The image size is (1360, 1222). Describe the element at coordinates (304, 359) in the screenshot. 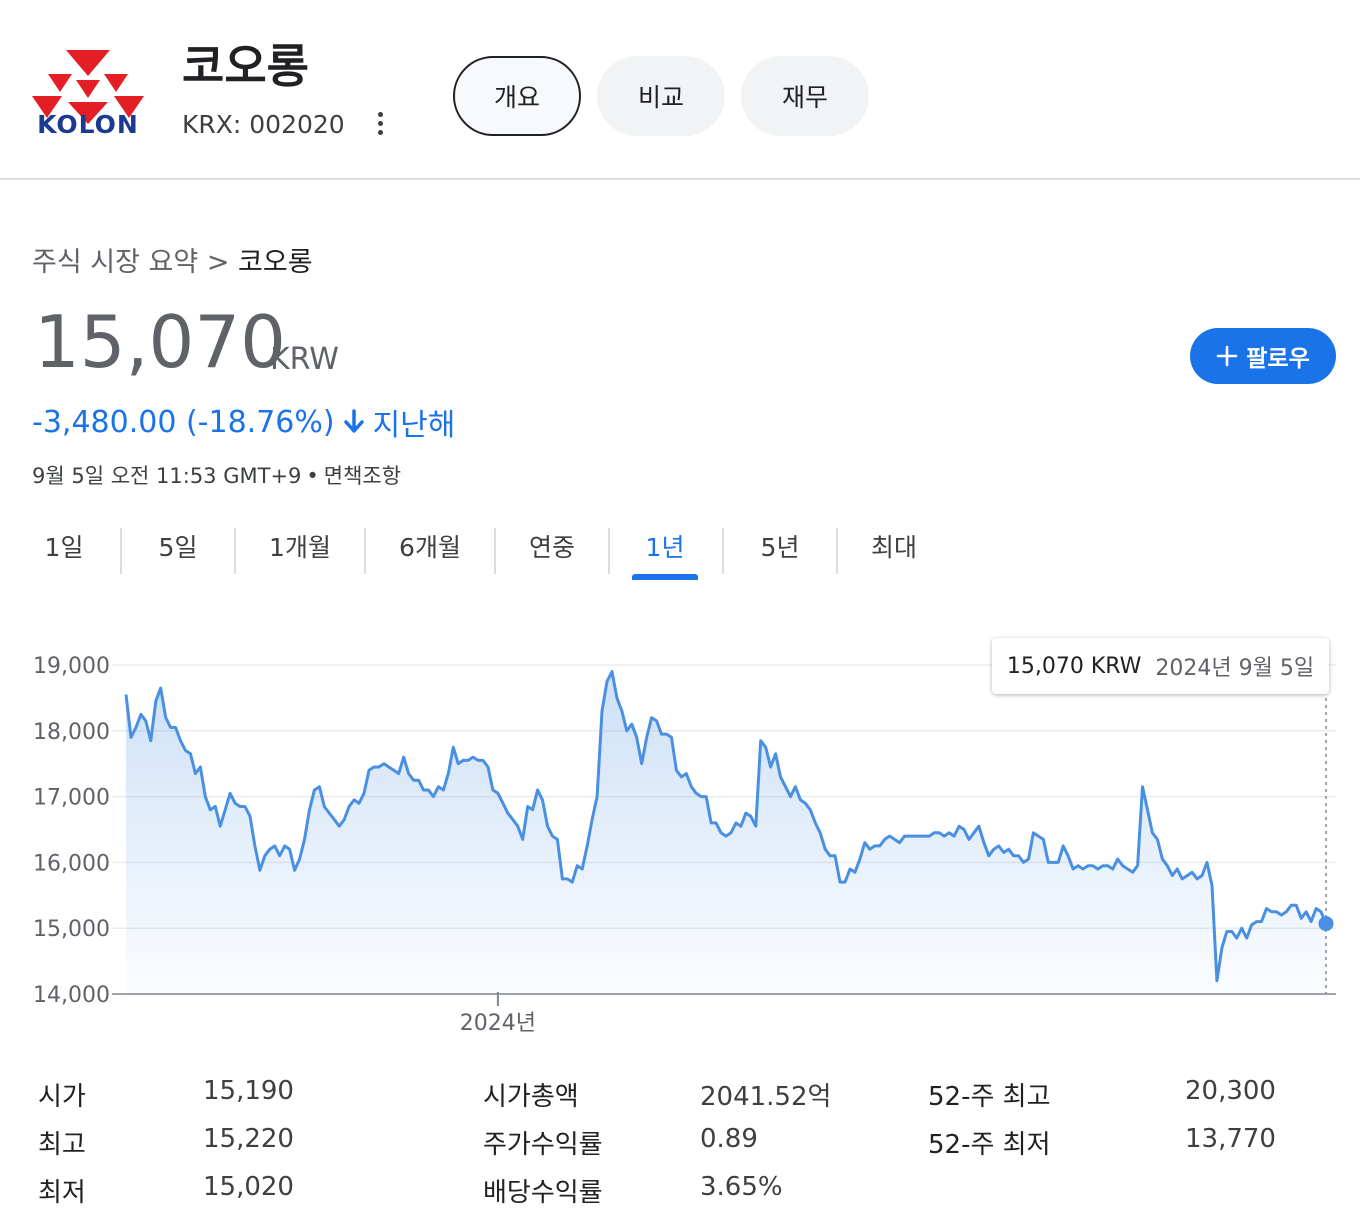

I see `price-currency: KRW` at that location.